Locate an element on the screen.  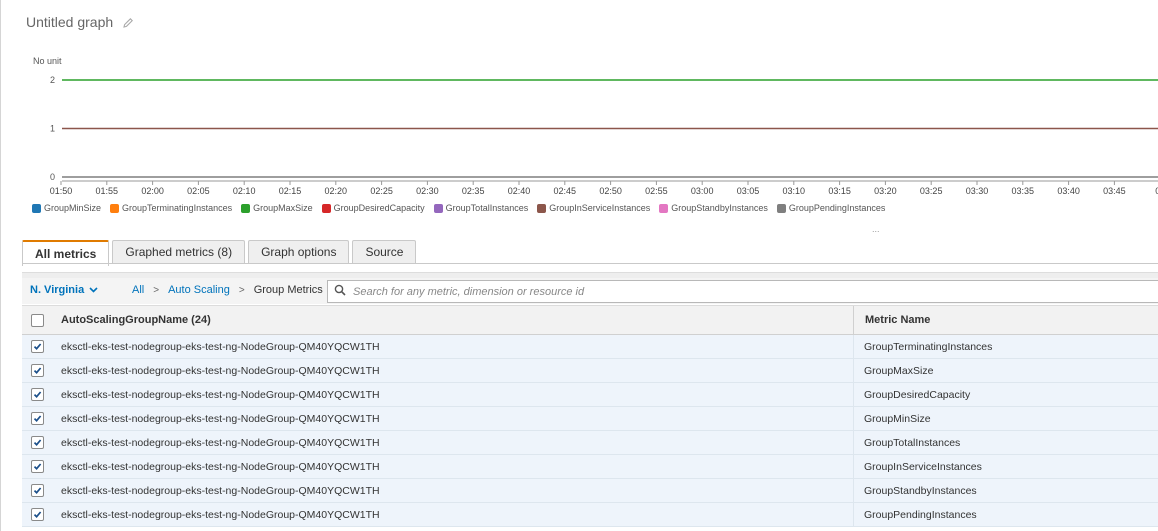
column-header-metric: Metric Name is located at coordinates (897, 320).